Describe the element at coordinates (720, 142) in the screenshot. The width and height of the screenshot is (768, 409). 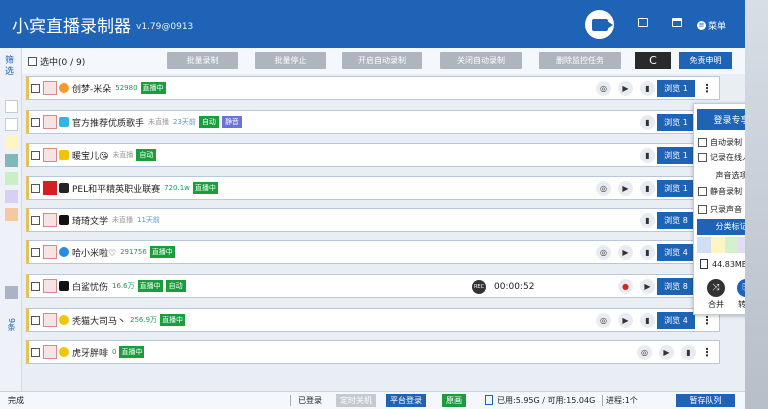
I see `auto-record-option: 自动录制` at that location.